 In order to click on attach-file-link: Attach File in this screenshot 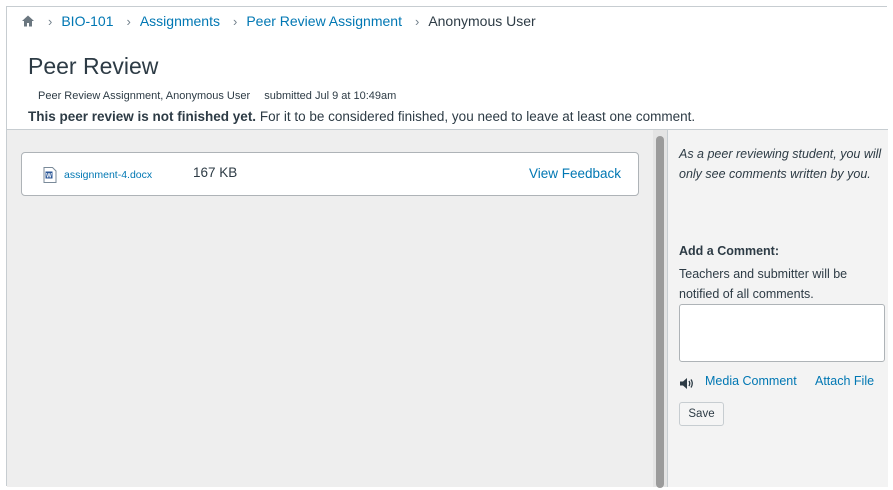, I will do `click(844, 381)`.